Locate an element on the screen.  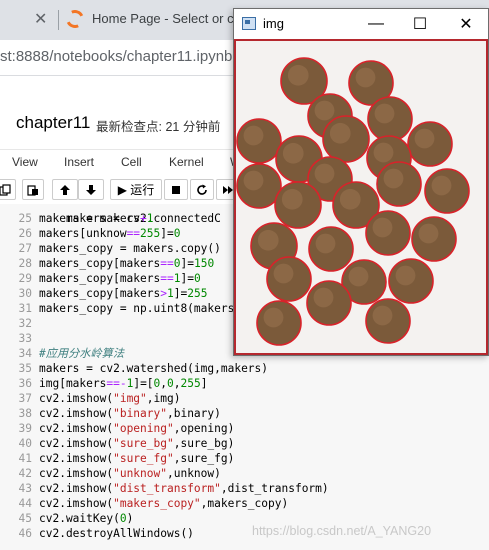
minimize-button: — is located at coordinates (376, 24).